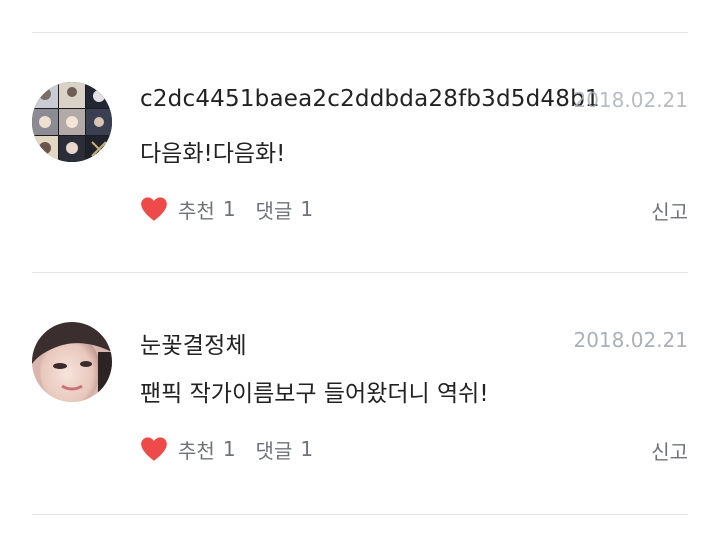  Describe the element at coordinates (193, 343) in the screenshot. I see `author-name: 눈꽃결정체` at that location.